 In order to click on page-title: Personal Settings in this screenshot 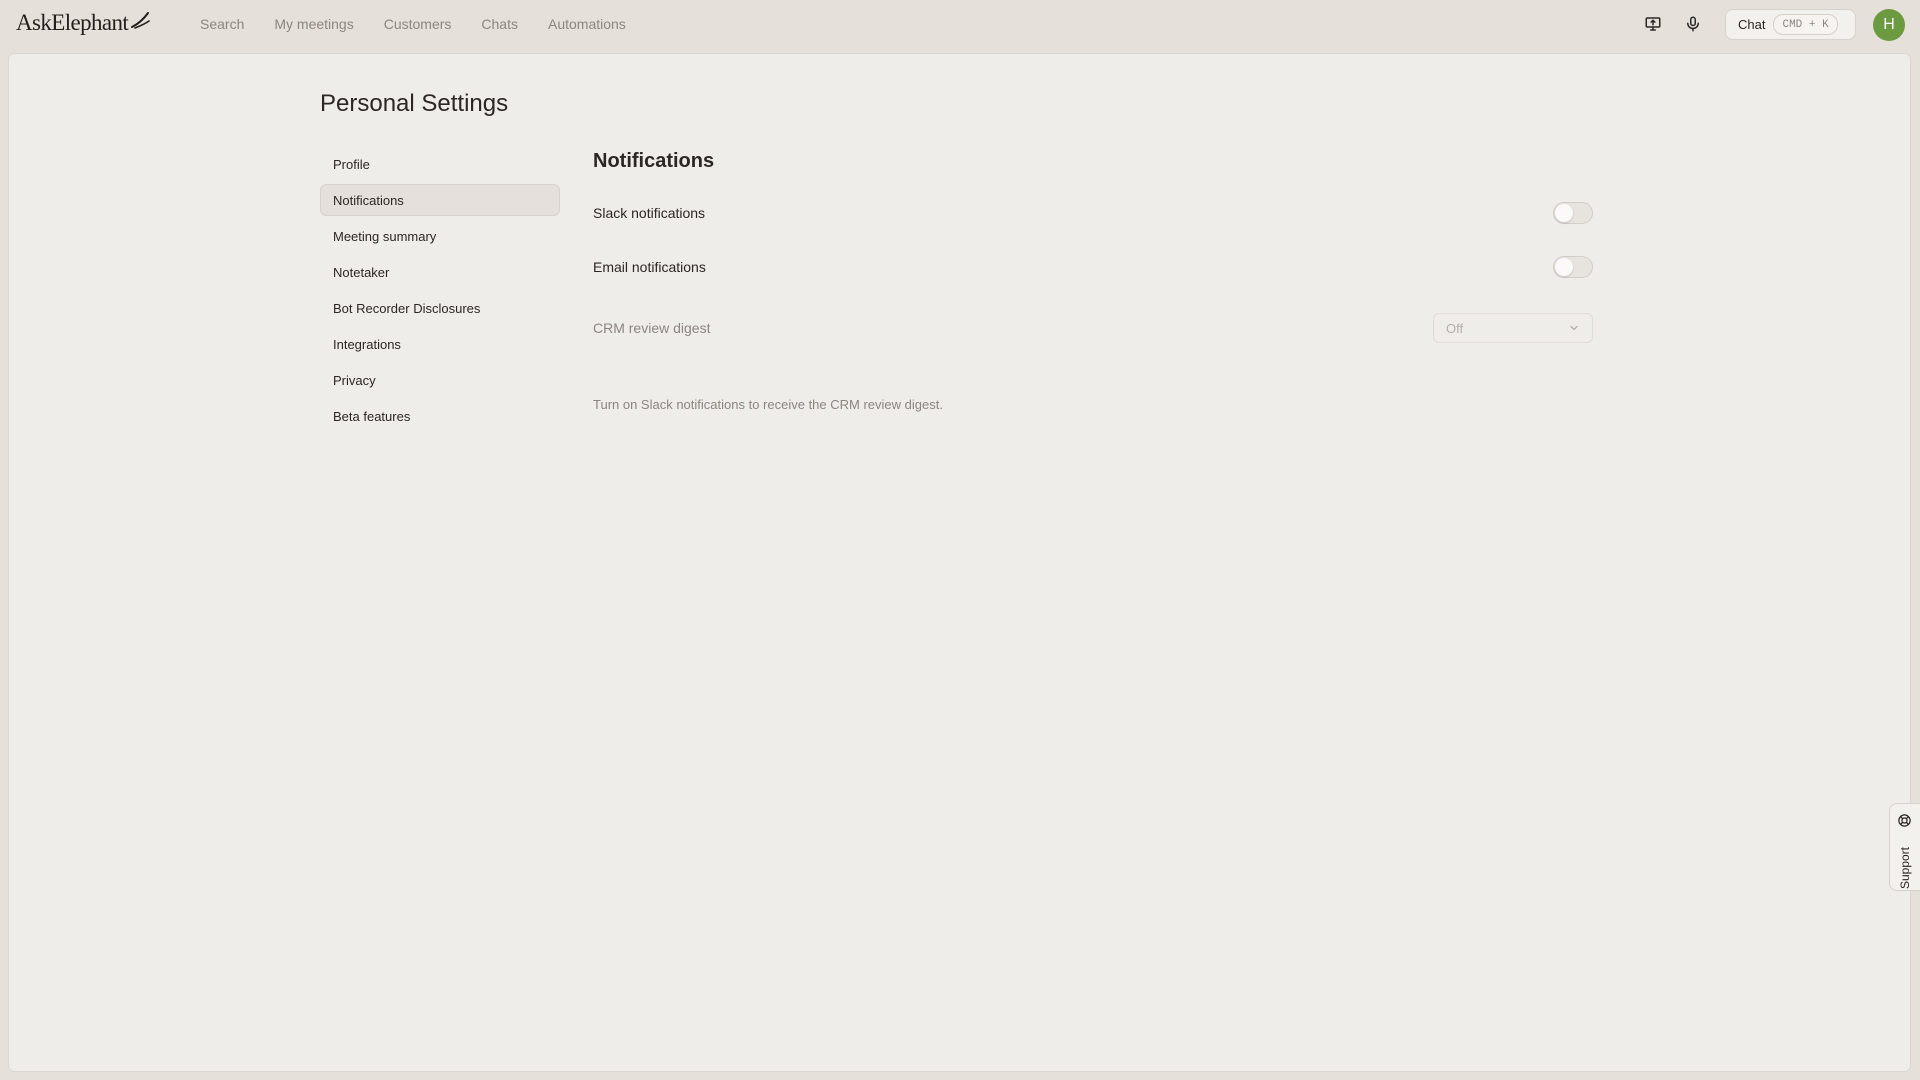, I will do `click(414, 103)`.